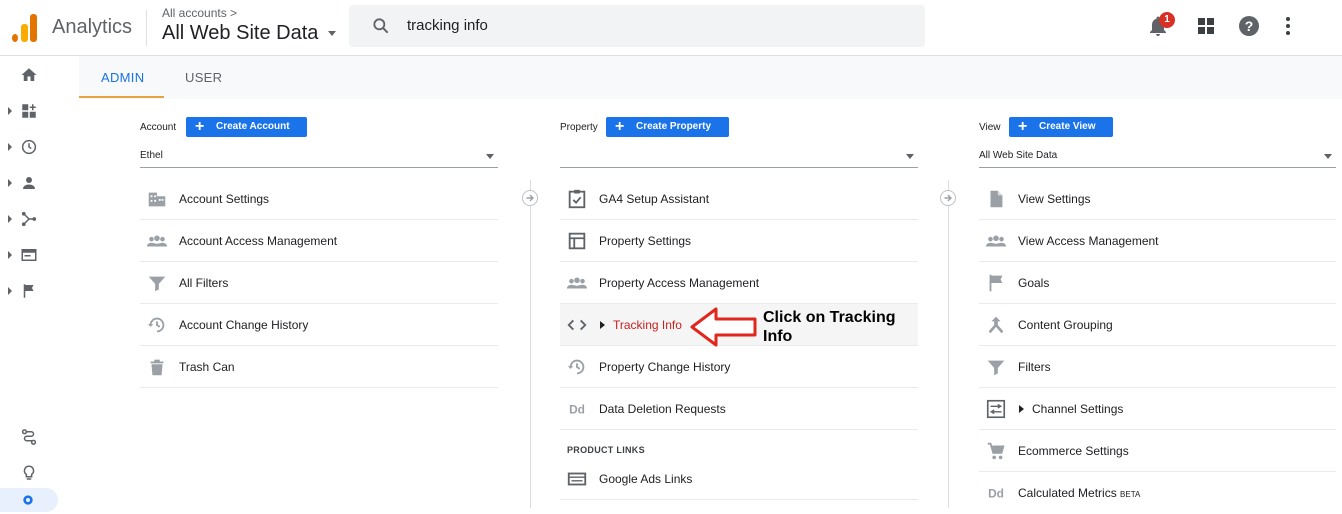  What do you see at coordinates (910, 156) in the screenshot?
I see `dropdown-arrow-icon` at bounding box center [910, 156].